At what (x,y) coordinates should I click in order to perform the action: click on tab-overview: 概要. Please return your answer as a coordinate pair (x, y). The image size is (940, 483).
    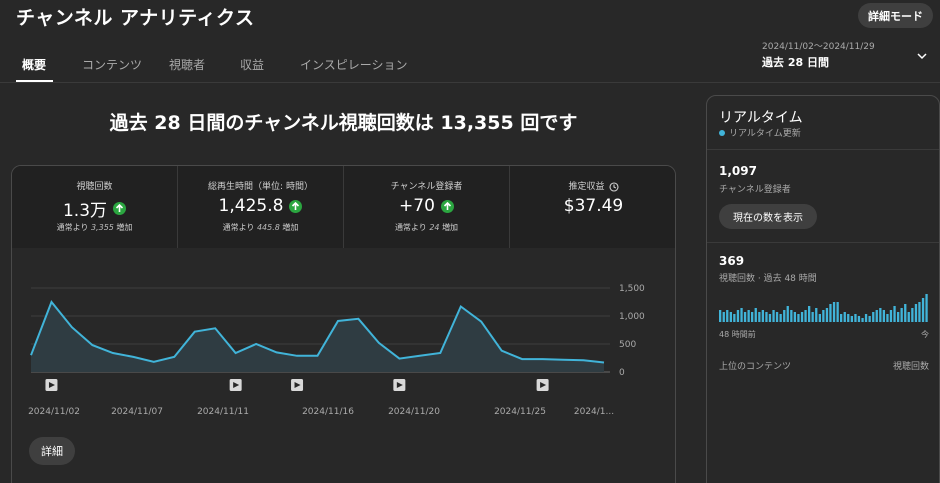
    Looking at the image, I should click on (34, 64).